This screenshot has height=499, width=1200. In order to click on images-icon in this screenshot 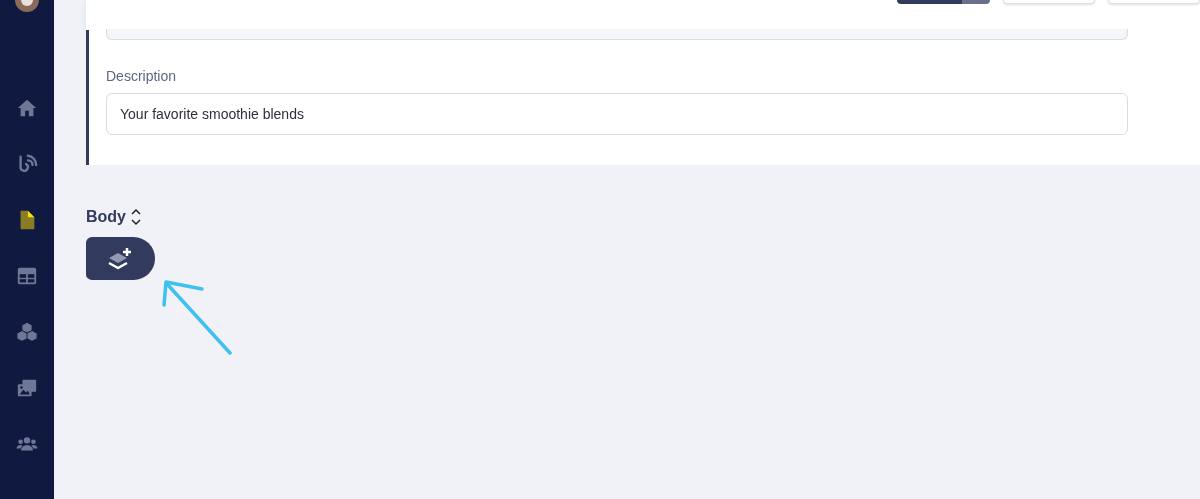, I will do `click(27, 388)`.